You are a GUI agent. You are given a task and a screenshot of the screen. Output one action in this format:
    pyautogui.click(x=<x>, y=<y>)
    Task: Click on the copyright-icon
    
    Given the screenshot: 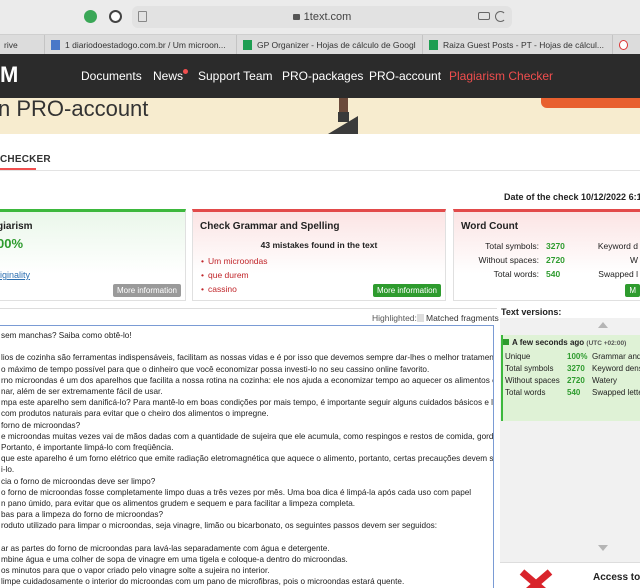 What is the action you would take?
    pyautogui.click(x=623, y=45)
    